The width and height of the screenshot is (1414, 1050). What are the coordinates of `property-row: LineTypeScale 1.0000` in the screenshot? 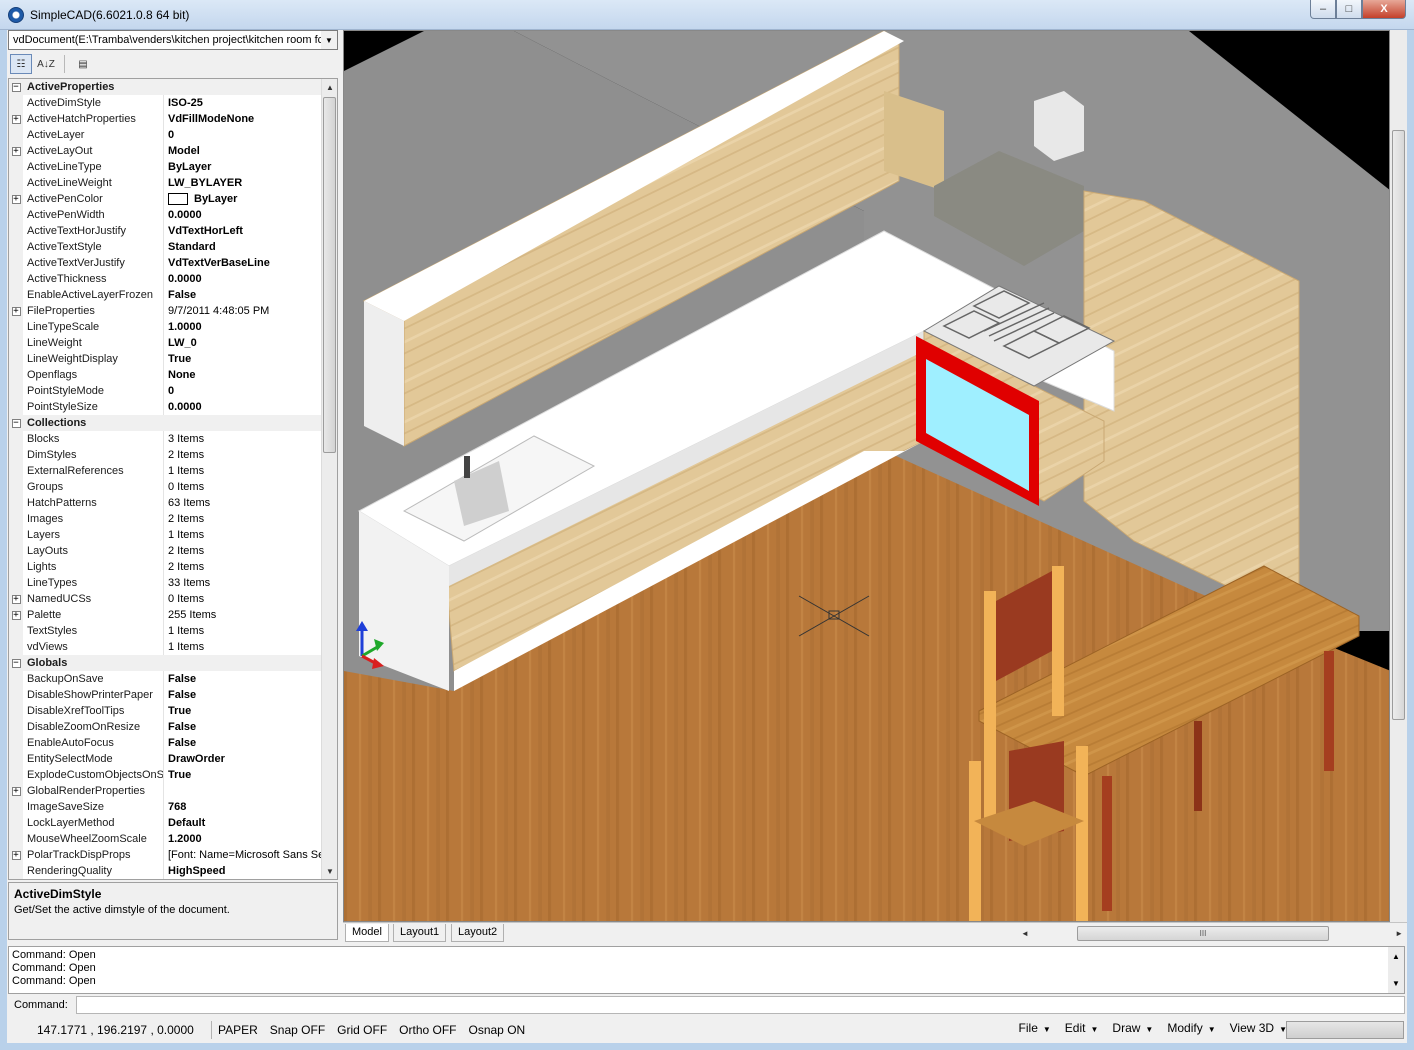 It's located at (166, 327).